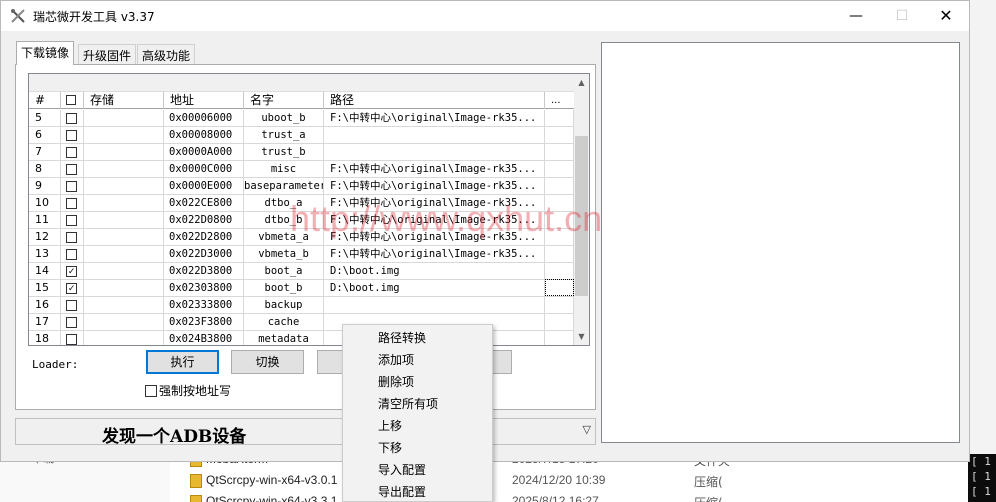 This screenshot has height=502, width=996. What do you see at coordinates (417, 426) in the screenshot?
I see `menu-item-move-up: 上移` at bounding box center [417, 426].